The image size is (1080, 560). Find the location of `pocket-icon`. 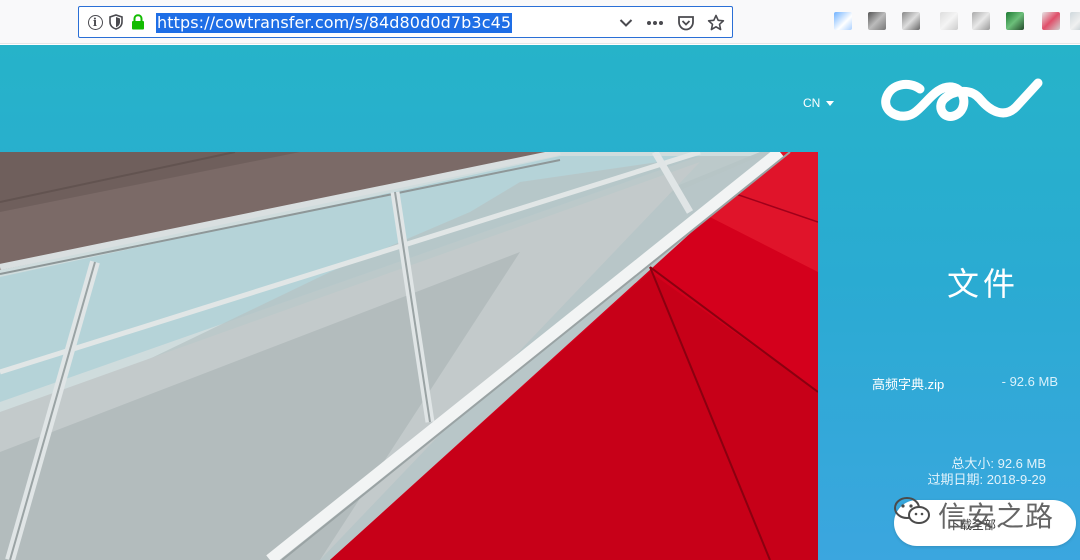

pocket-icon is located at coordinates (686, 23).